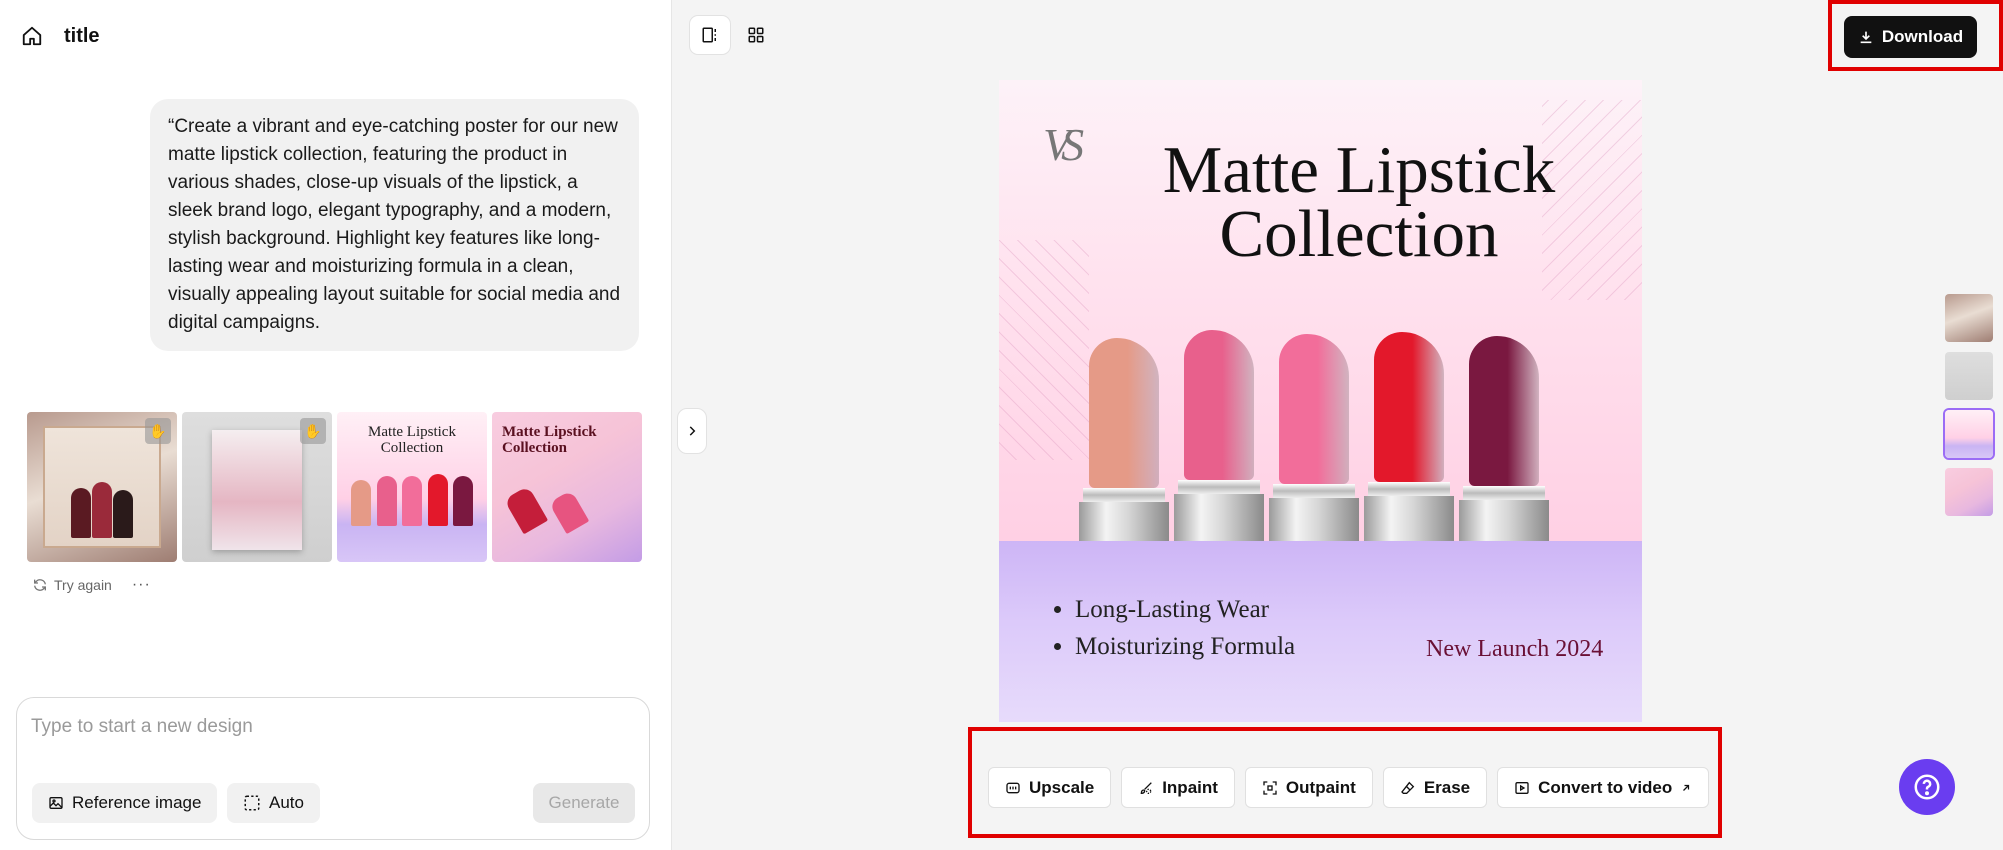  What do you see at coordinates (1407, 787) in the screenshot?
I see `eraser-icon` at bounding box center [1407, 787].